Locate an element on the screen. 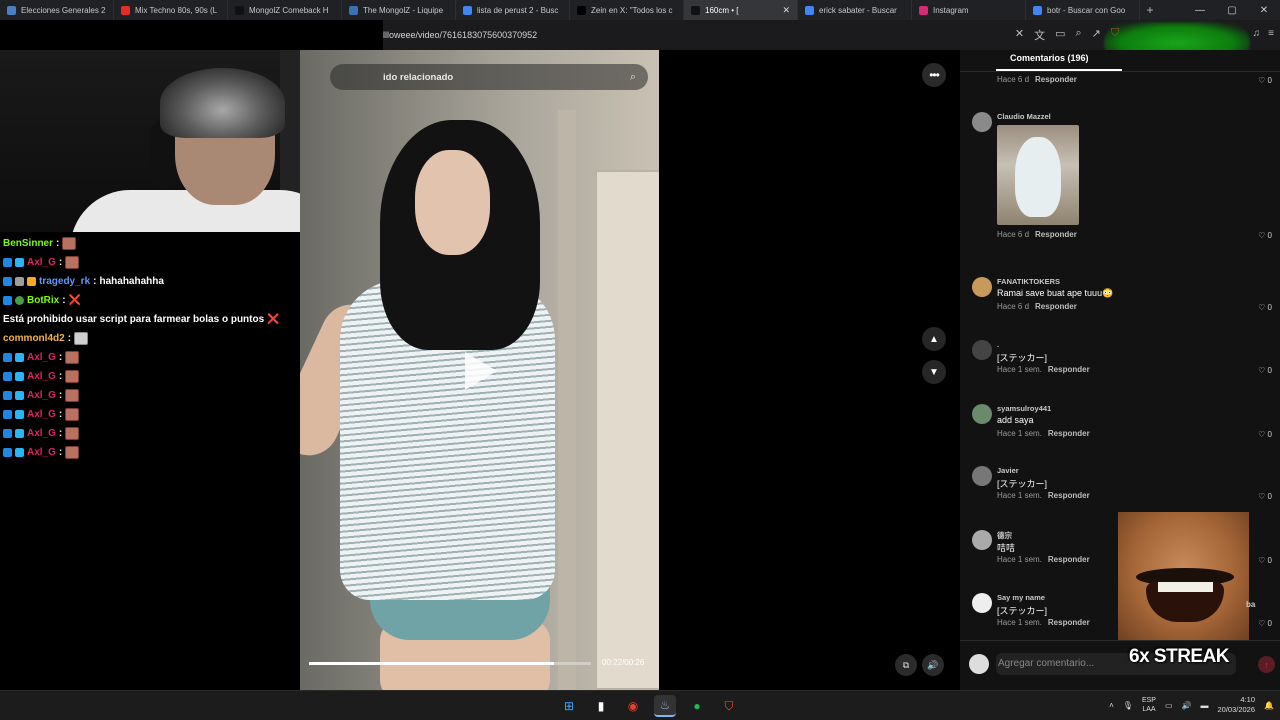 Image resolution: width=1280 pixels, height=720 pixels. notepad-icon: ▮ is located at coordinates (601, 706).